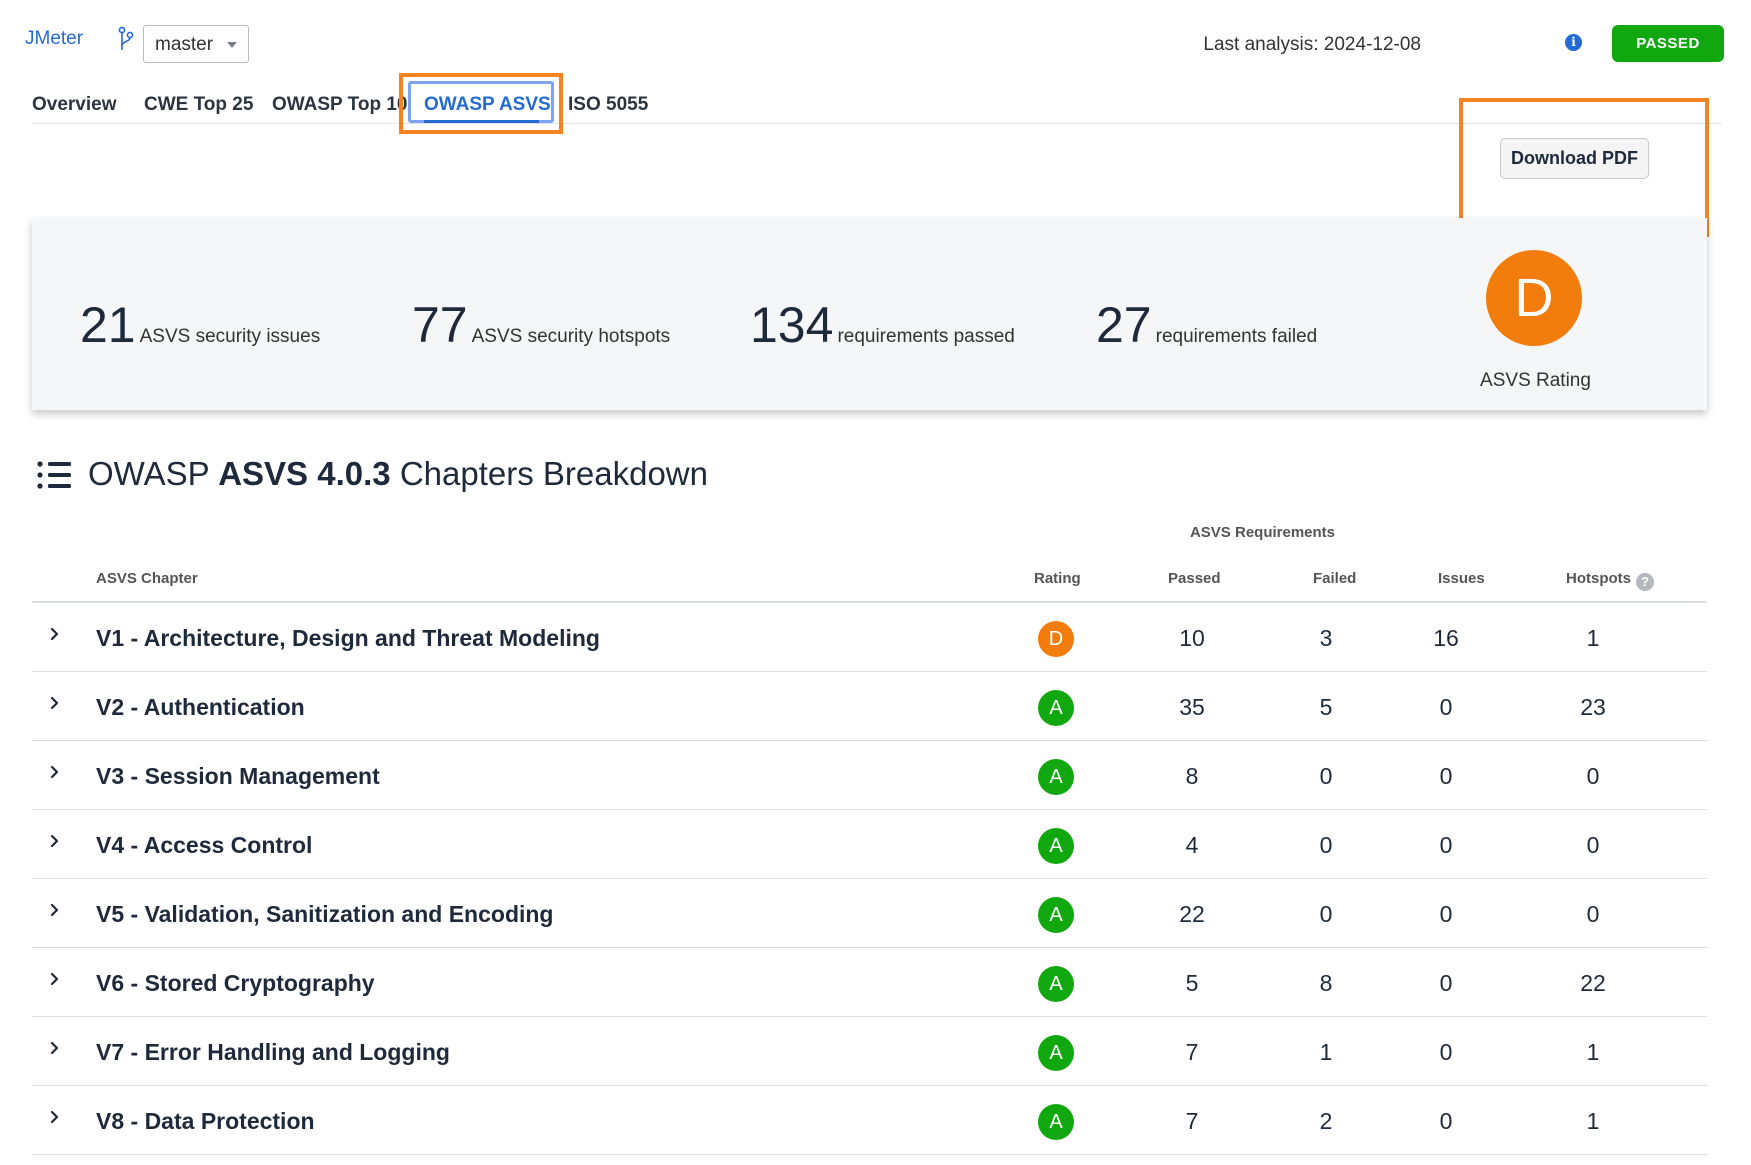  I want to click on metric-security-hotspots: 77 ASVS security hotspots, so click(541, 325).